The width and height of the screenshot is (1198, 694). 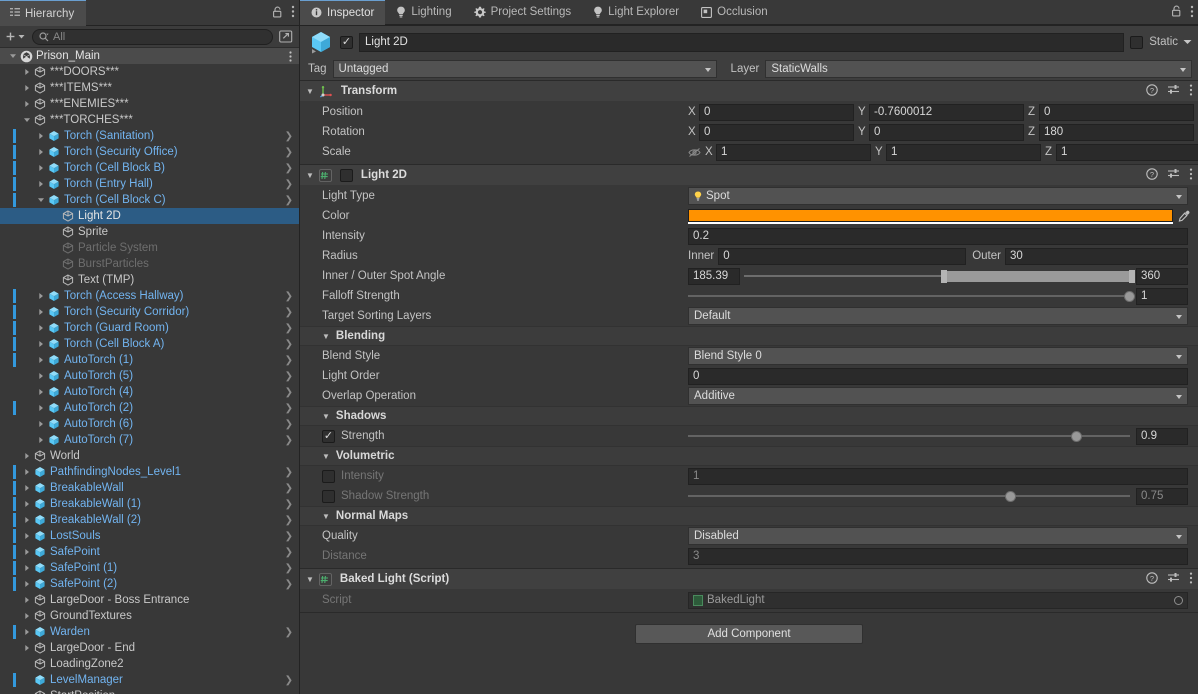 What do you see at coordinates (149, 472) in the screenshot?
I see `hierarchy-item: PathfindingNodes_Level1 ❯` at bounding box center [149, 472].